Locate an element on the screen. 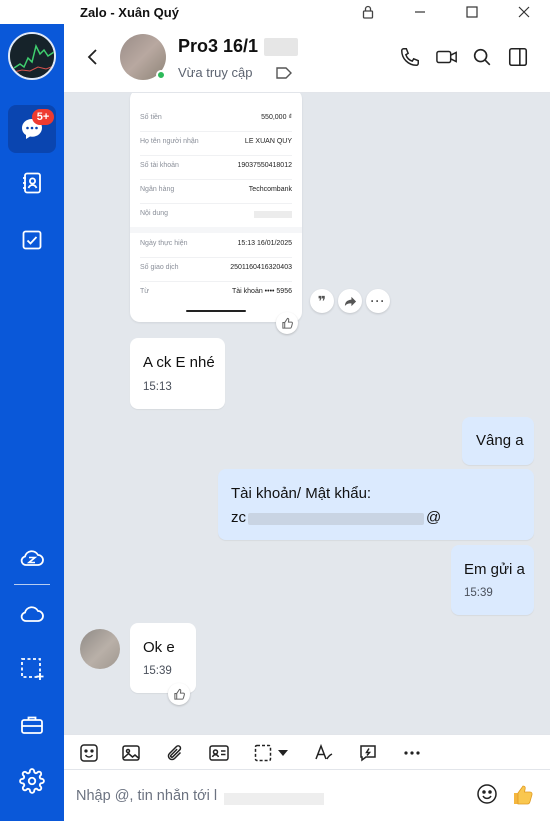 This screenshot has height=821, width=550. close-icon is located at coordinates (524, 12).